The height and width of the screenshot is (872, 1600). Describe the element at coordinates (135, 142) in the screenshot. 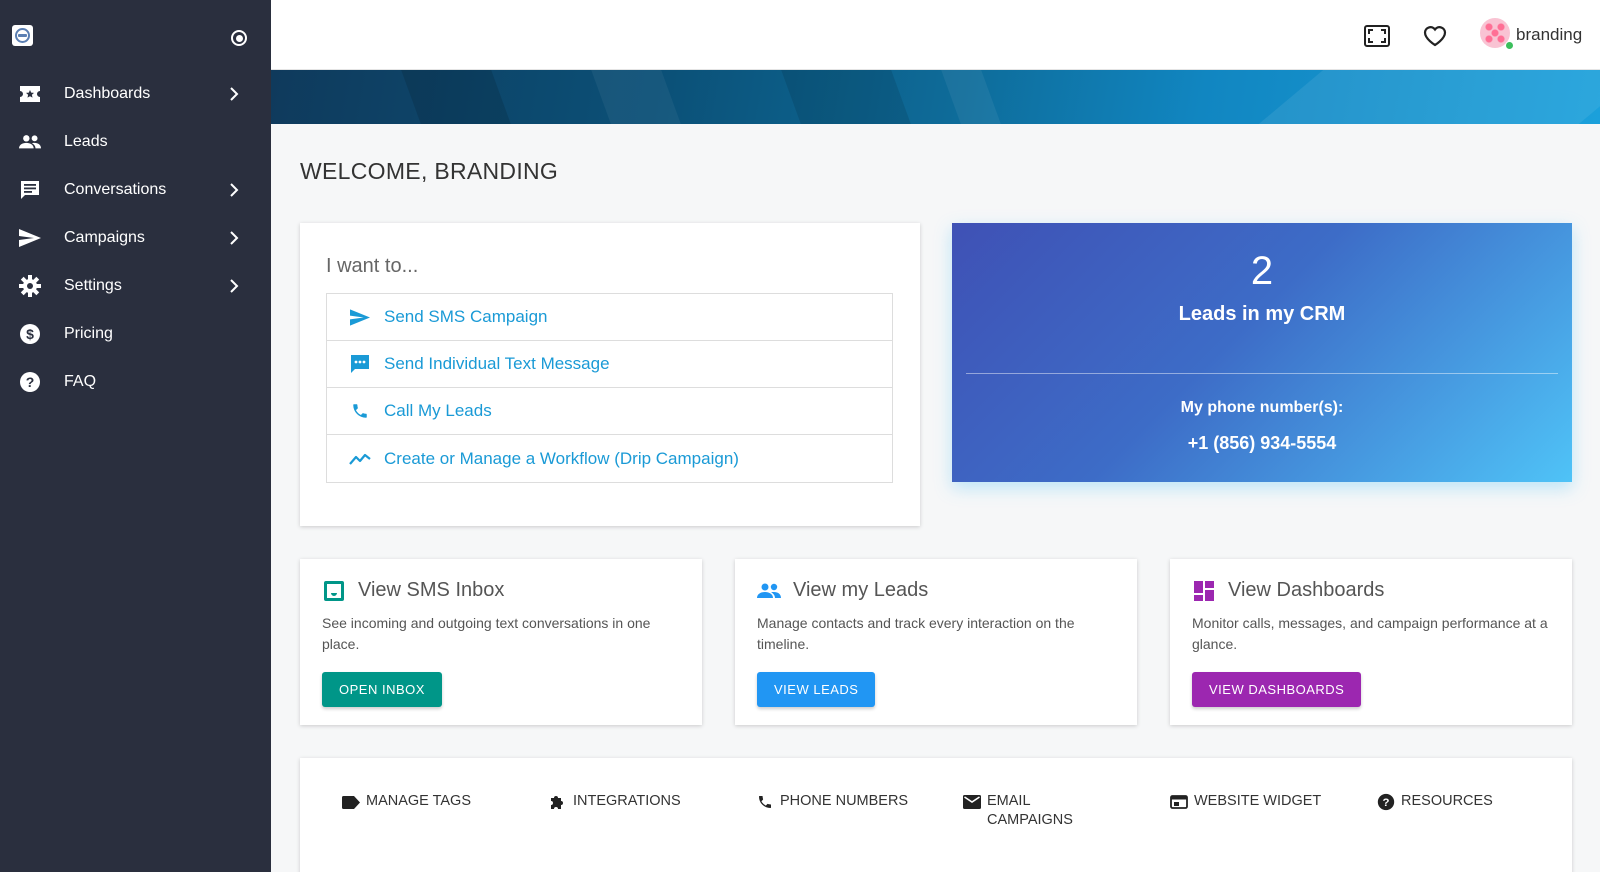

I see `sidebar-item-leads: Leads` at that location.